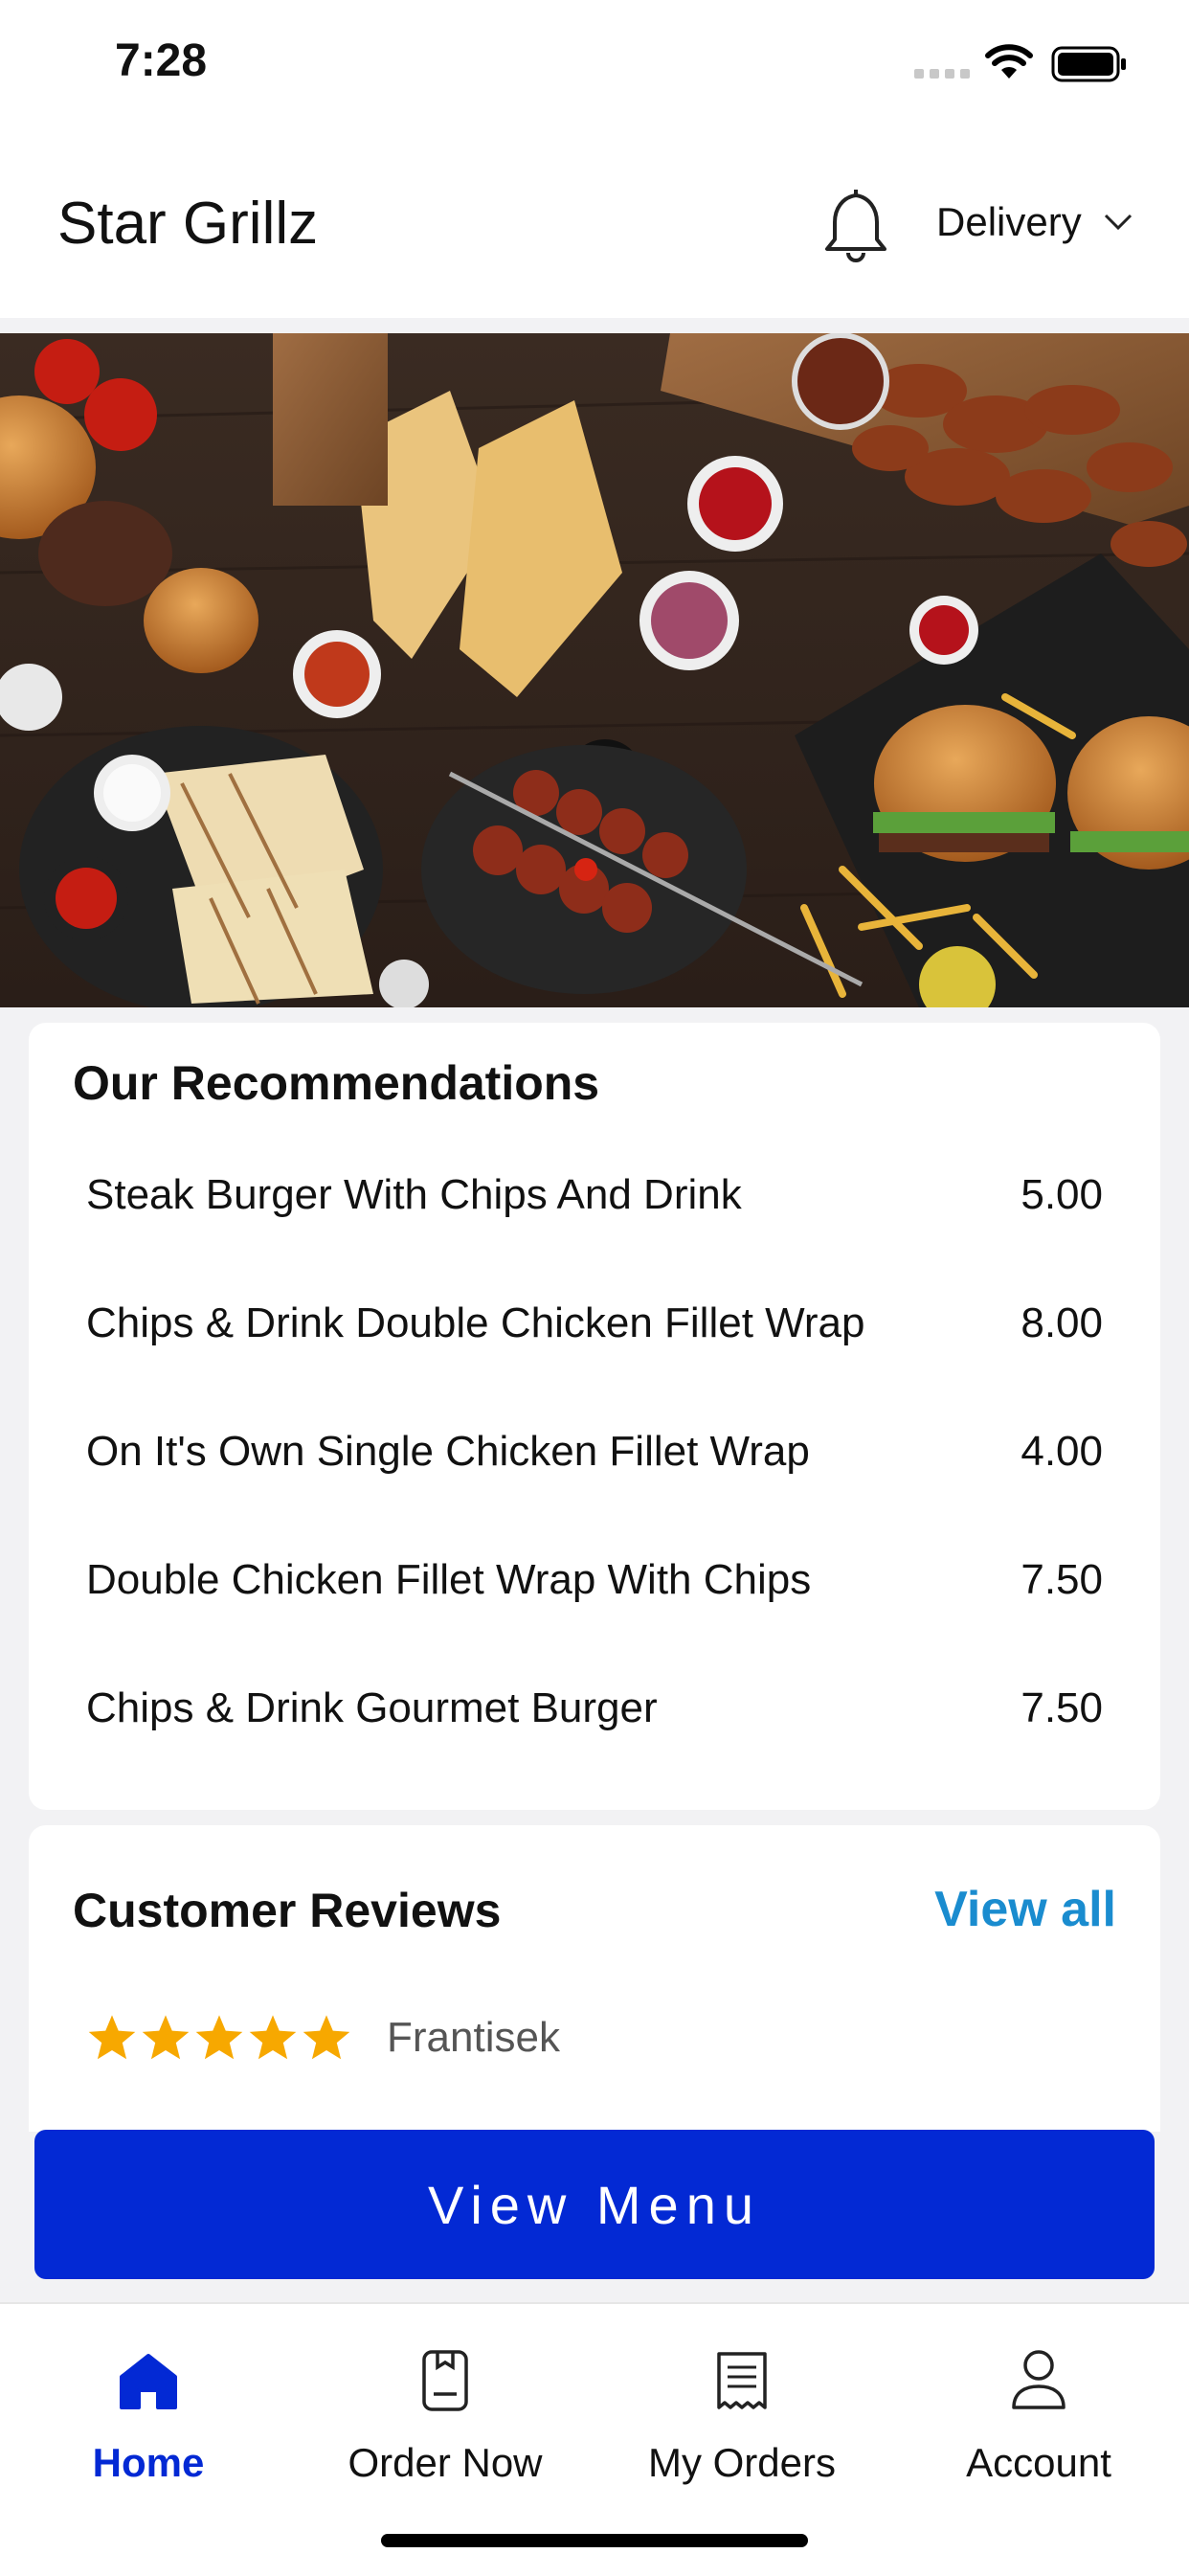  Describe the element at coordinates (594, 226) in the screenshot. I see `app-header: Star Grillz Delivery` at that location.